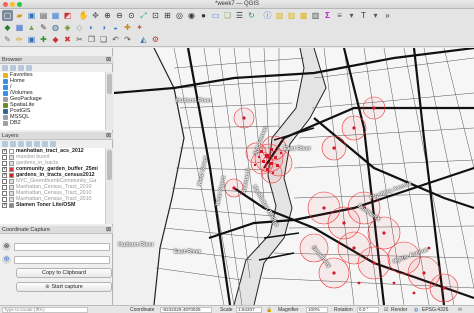 The width and height of the screenshot is (474, 313). What do you see at coordinates (109, 165) in the screenshot?
I see `layers-scroll-thumb` at bounding box center [109, 165].